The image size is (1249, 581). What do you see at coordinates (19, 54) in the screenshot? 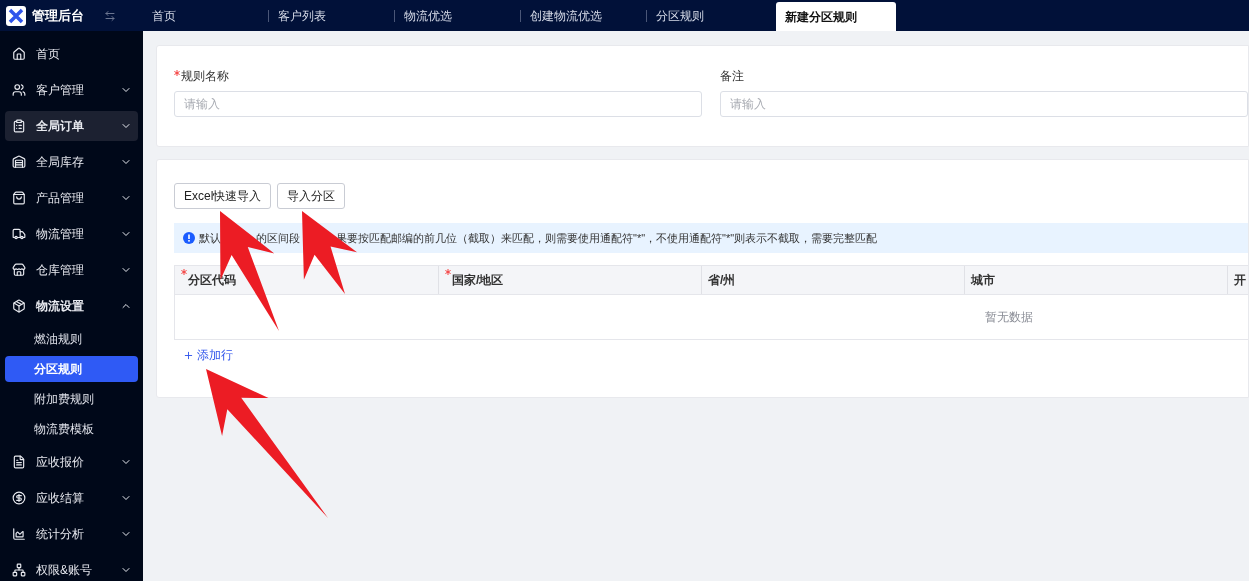
I see `home-icon` at bounding box center [19, 54].